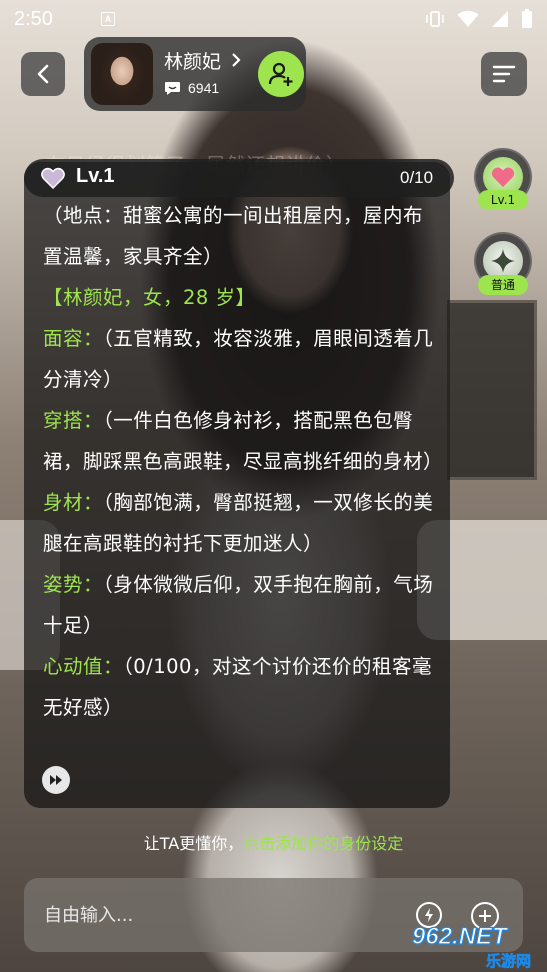 The height and width of the screenshot is (972, 547). Describe the element at coordinates (73, 584) in the screenshot. I see `pose-label: 姿势：` at that location.